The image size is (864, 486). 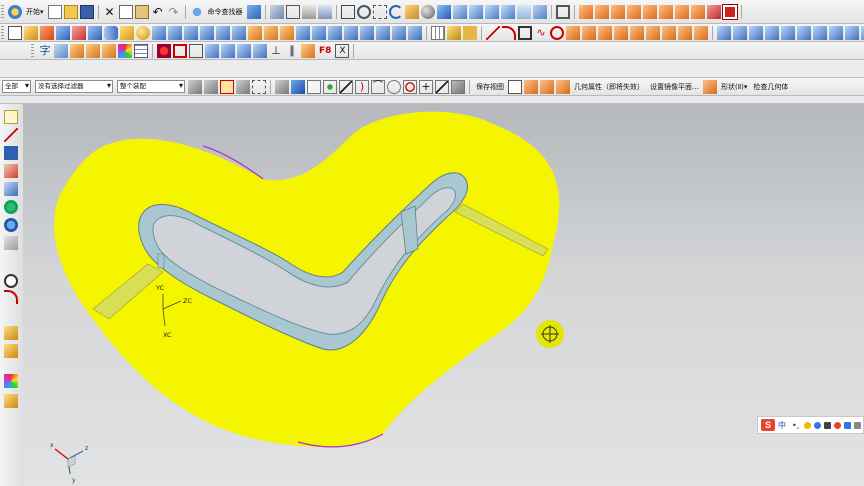 I want to click on right-view-icon, so click(x=491, y=11).